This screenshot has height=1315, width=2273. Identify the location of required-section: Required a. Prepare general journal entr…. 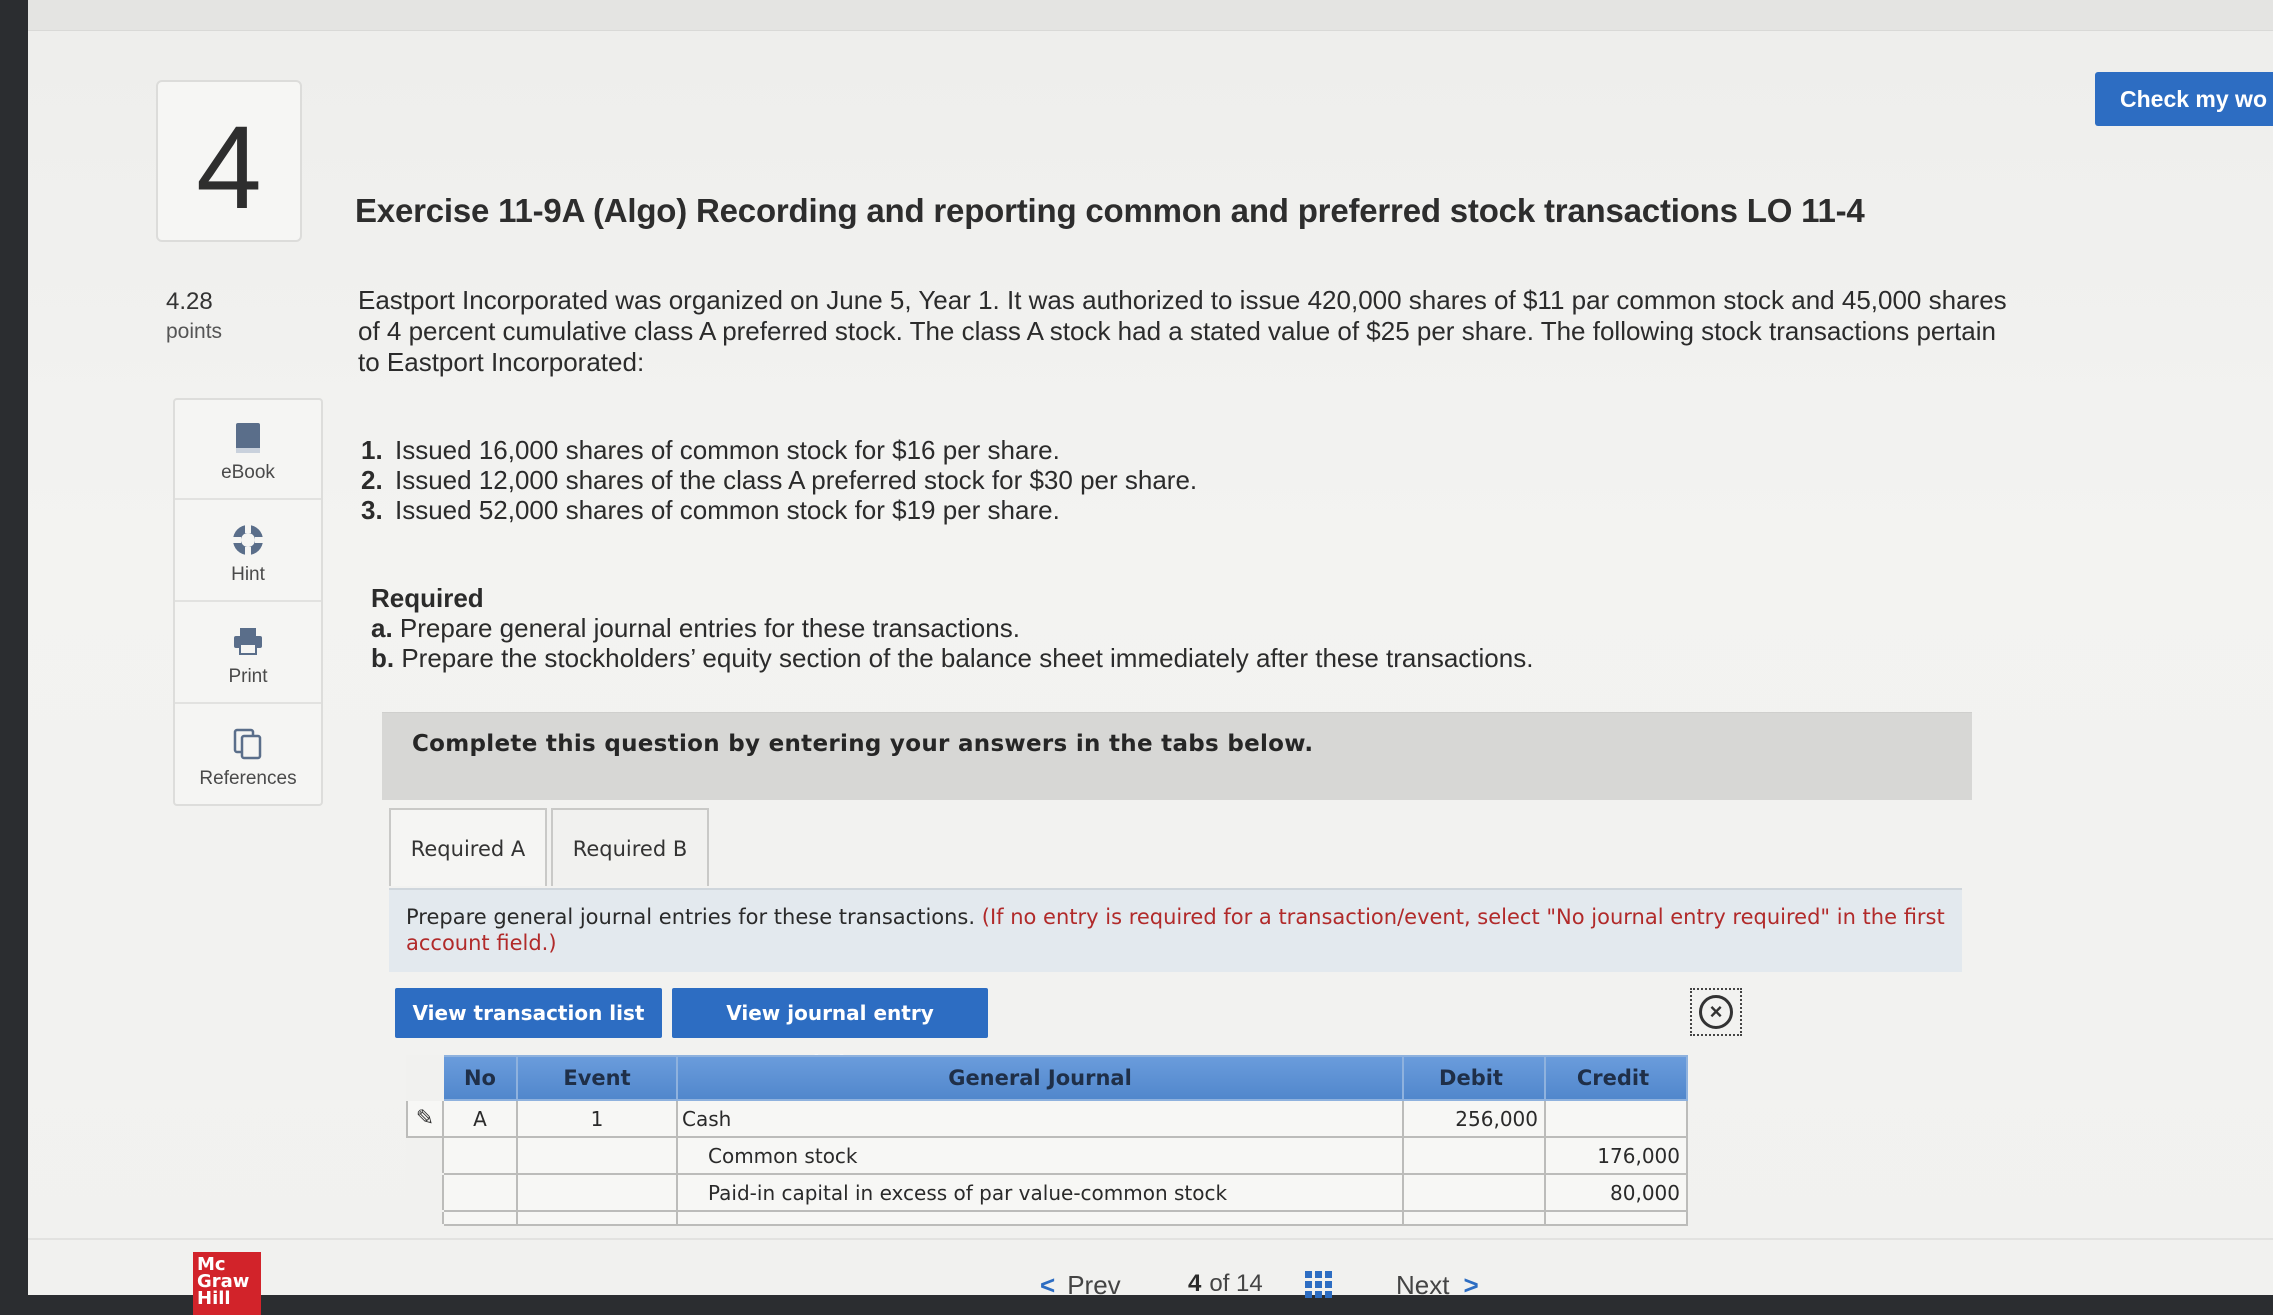
(952, 628).